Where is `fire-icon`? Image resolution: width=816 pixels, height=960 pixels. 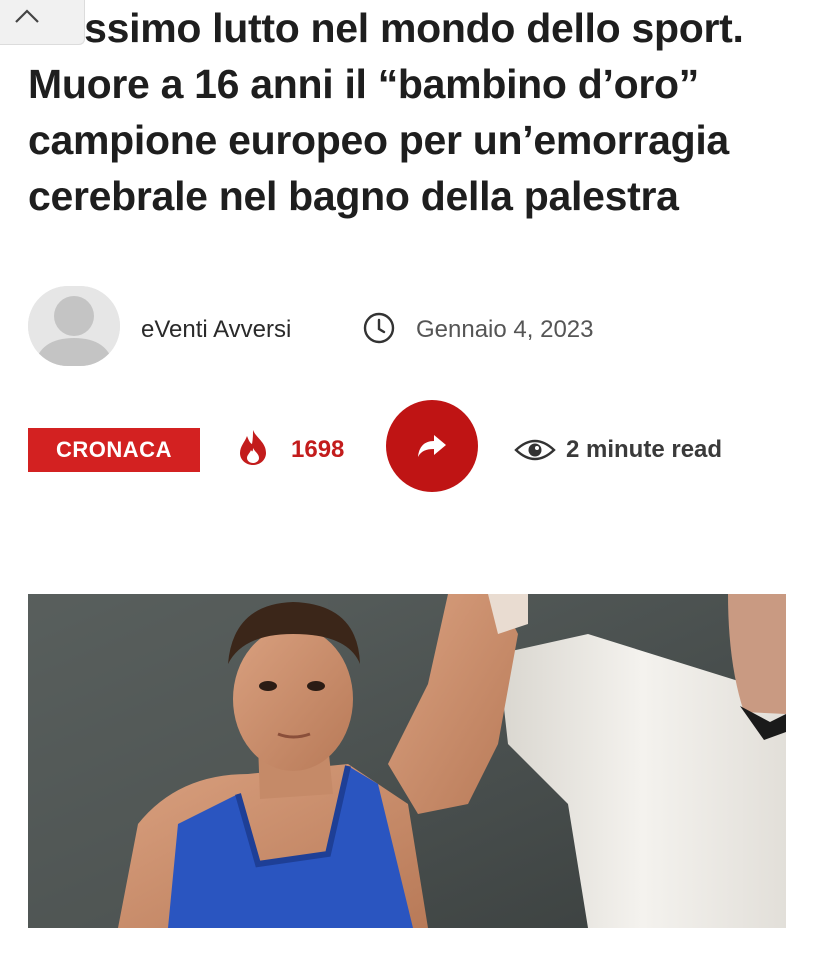
fire-icon is located at coordinates (253, 447).